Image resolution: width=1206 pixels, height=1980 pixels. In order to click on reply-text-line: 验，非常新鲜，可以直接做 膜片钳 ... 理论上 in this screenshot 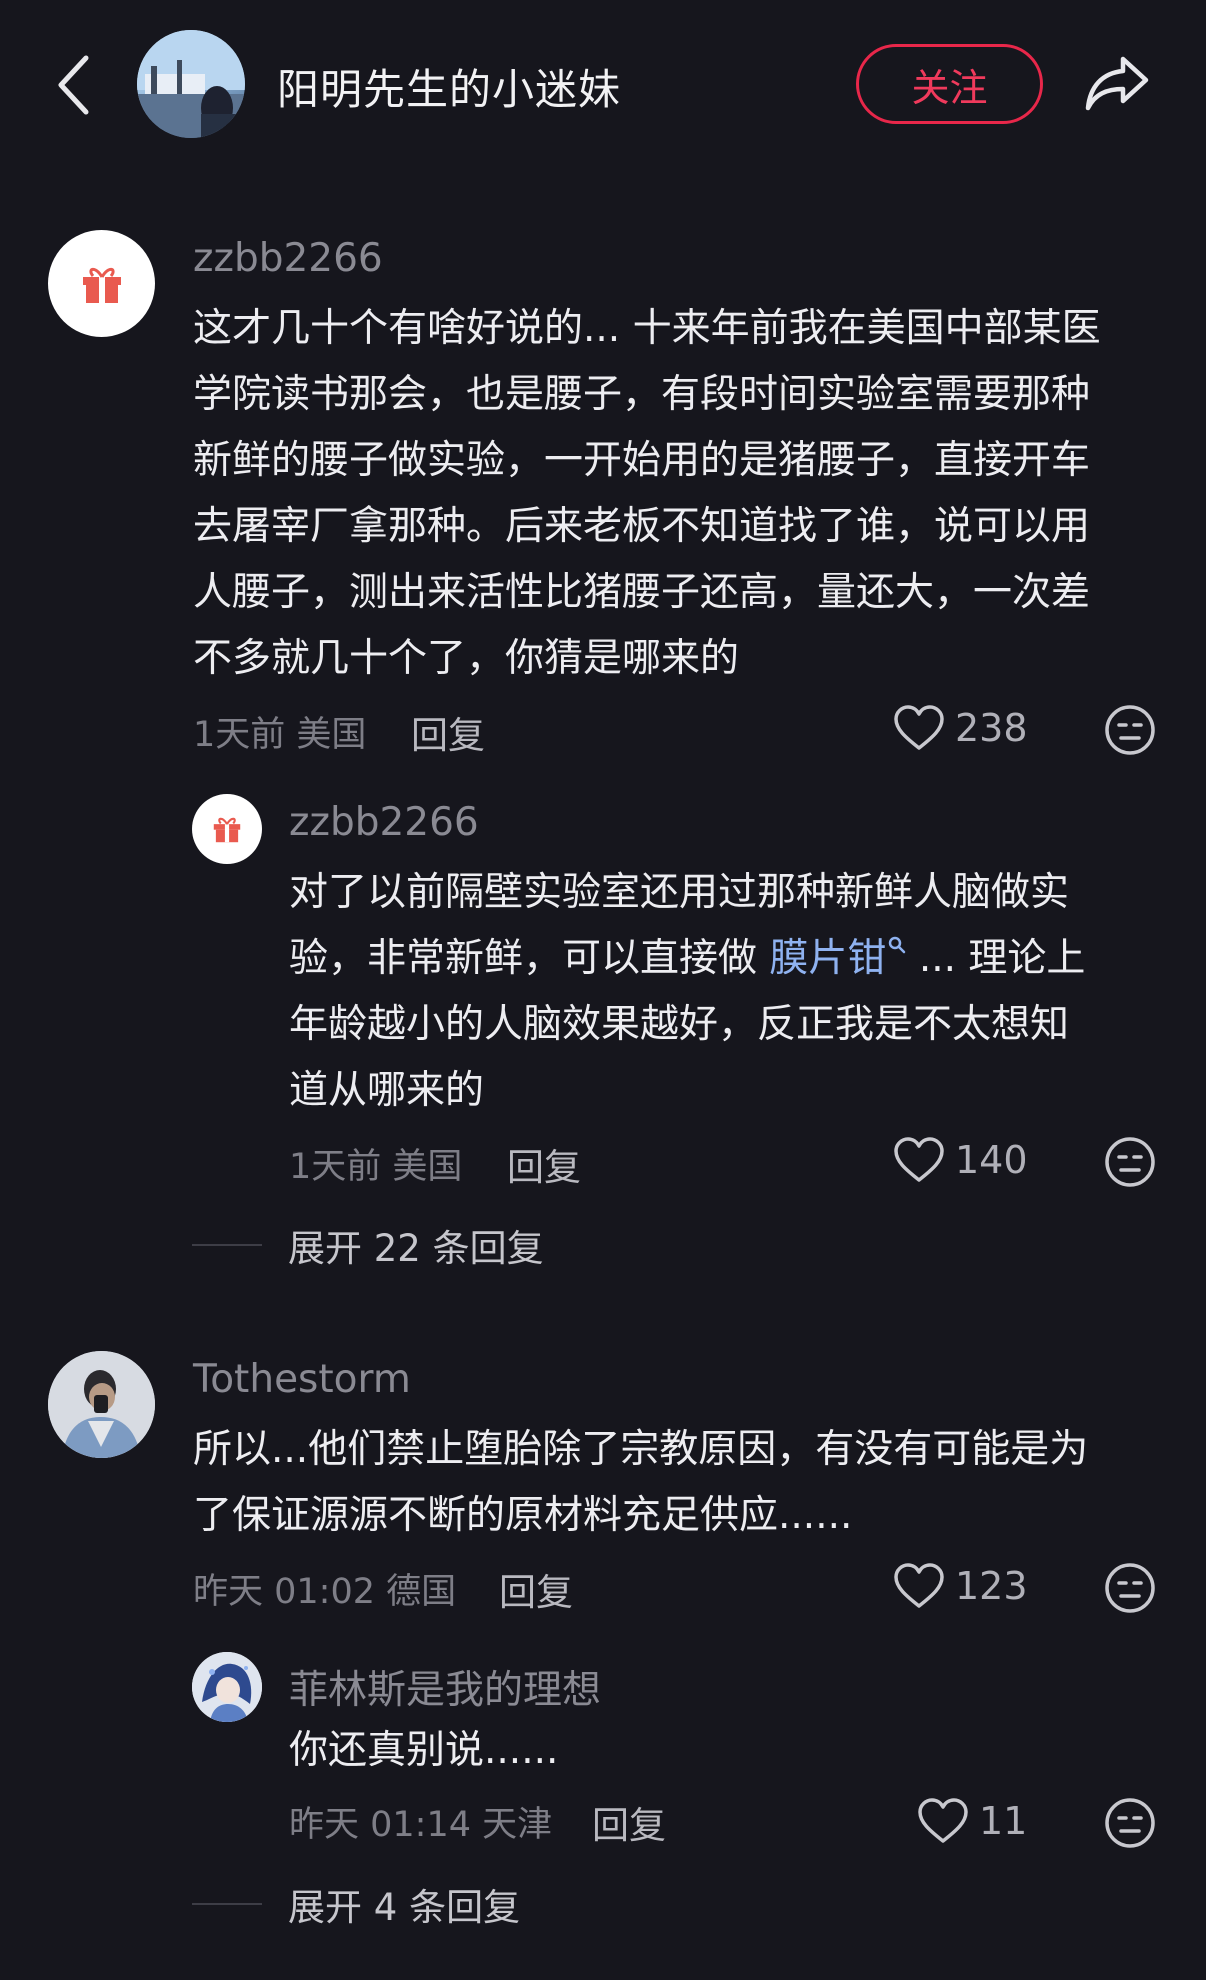, I will do `click(729, 959)`.